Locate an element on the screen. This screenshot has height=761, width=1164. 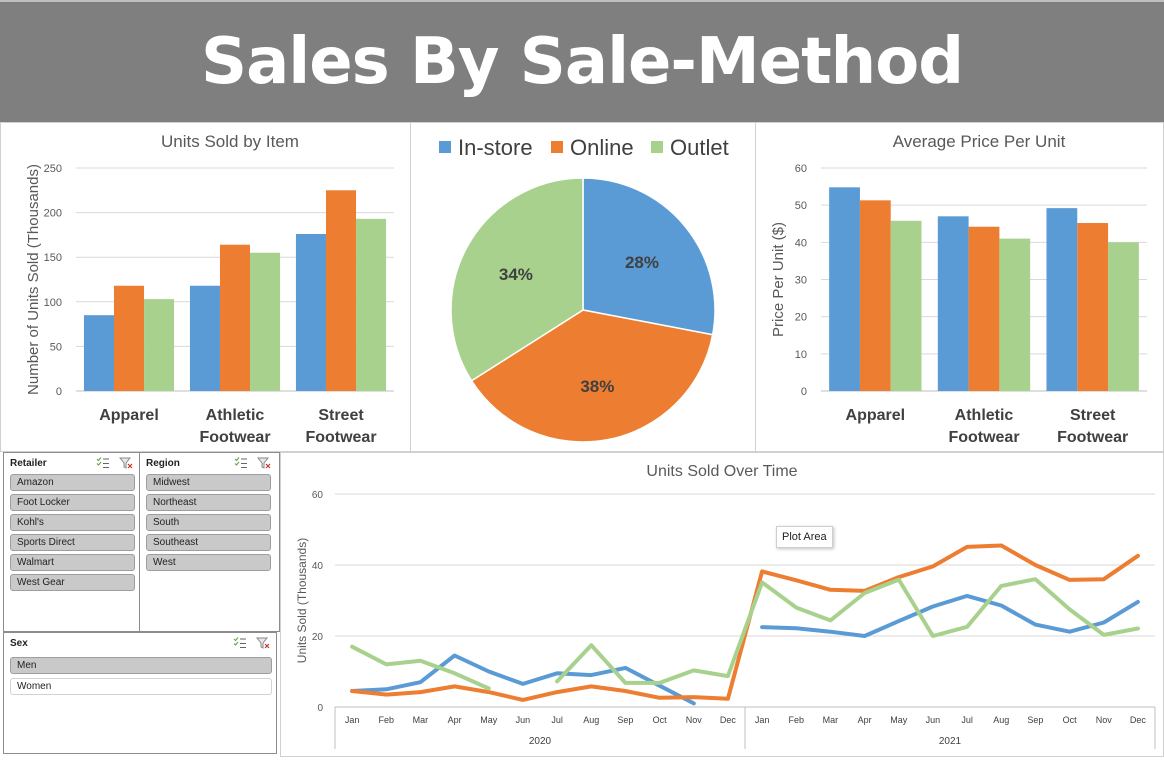
pie-data-label: 28% is located at coordinates (642, 262).